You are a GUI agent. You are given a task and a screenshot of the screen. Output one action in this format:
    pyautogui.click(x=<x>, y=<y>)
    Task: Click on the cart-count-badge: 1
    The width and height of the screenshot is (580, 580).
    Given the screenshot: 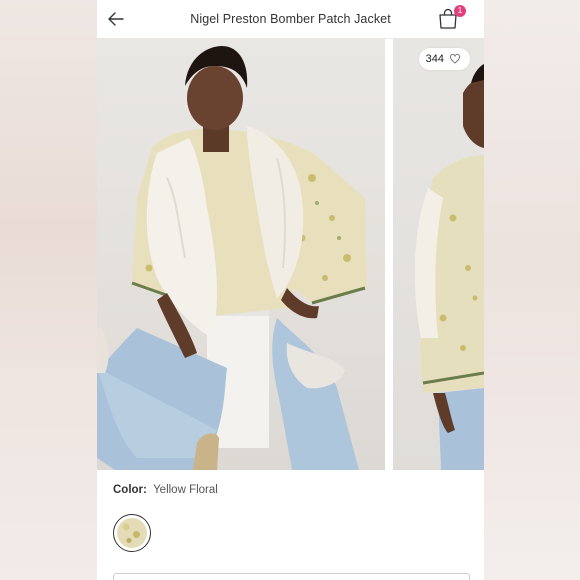 What is the action you would take?
    pyautogui.click(x=460, y=11)
    